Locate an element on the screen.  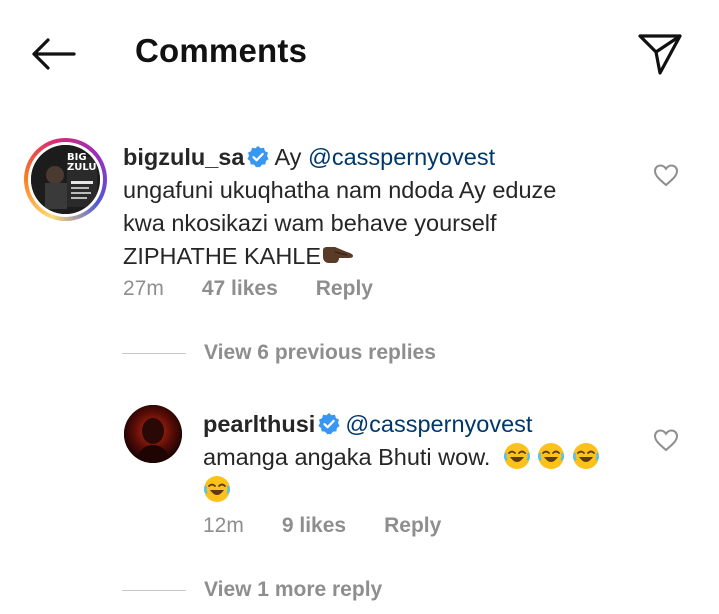
username: pearlthusi is located at coordinates (259, 424).